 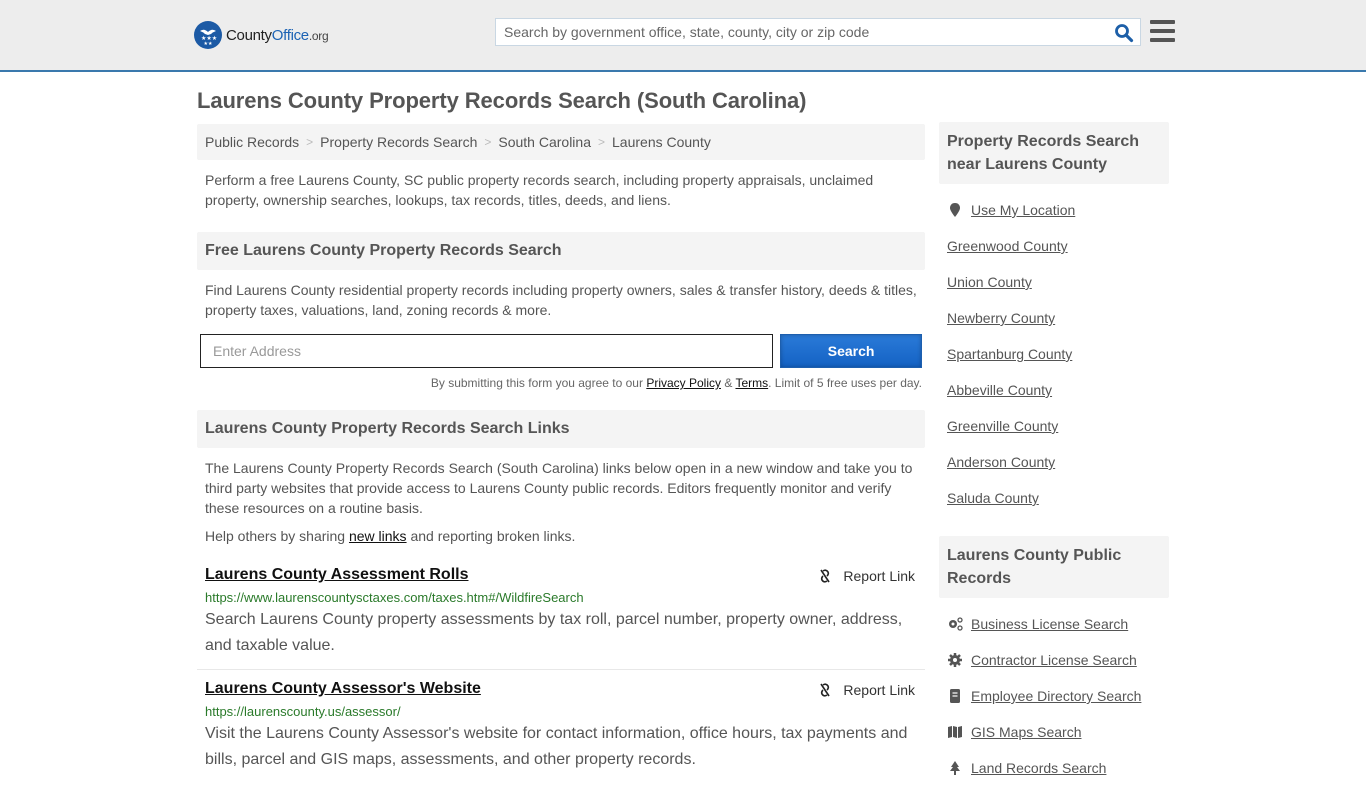 I want to click on nearby-item: Spartanburg County, so click(x=1054, y=354).